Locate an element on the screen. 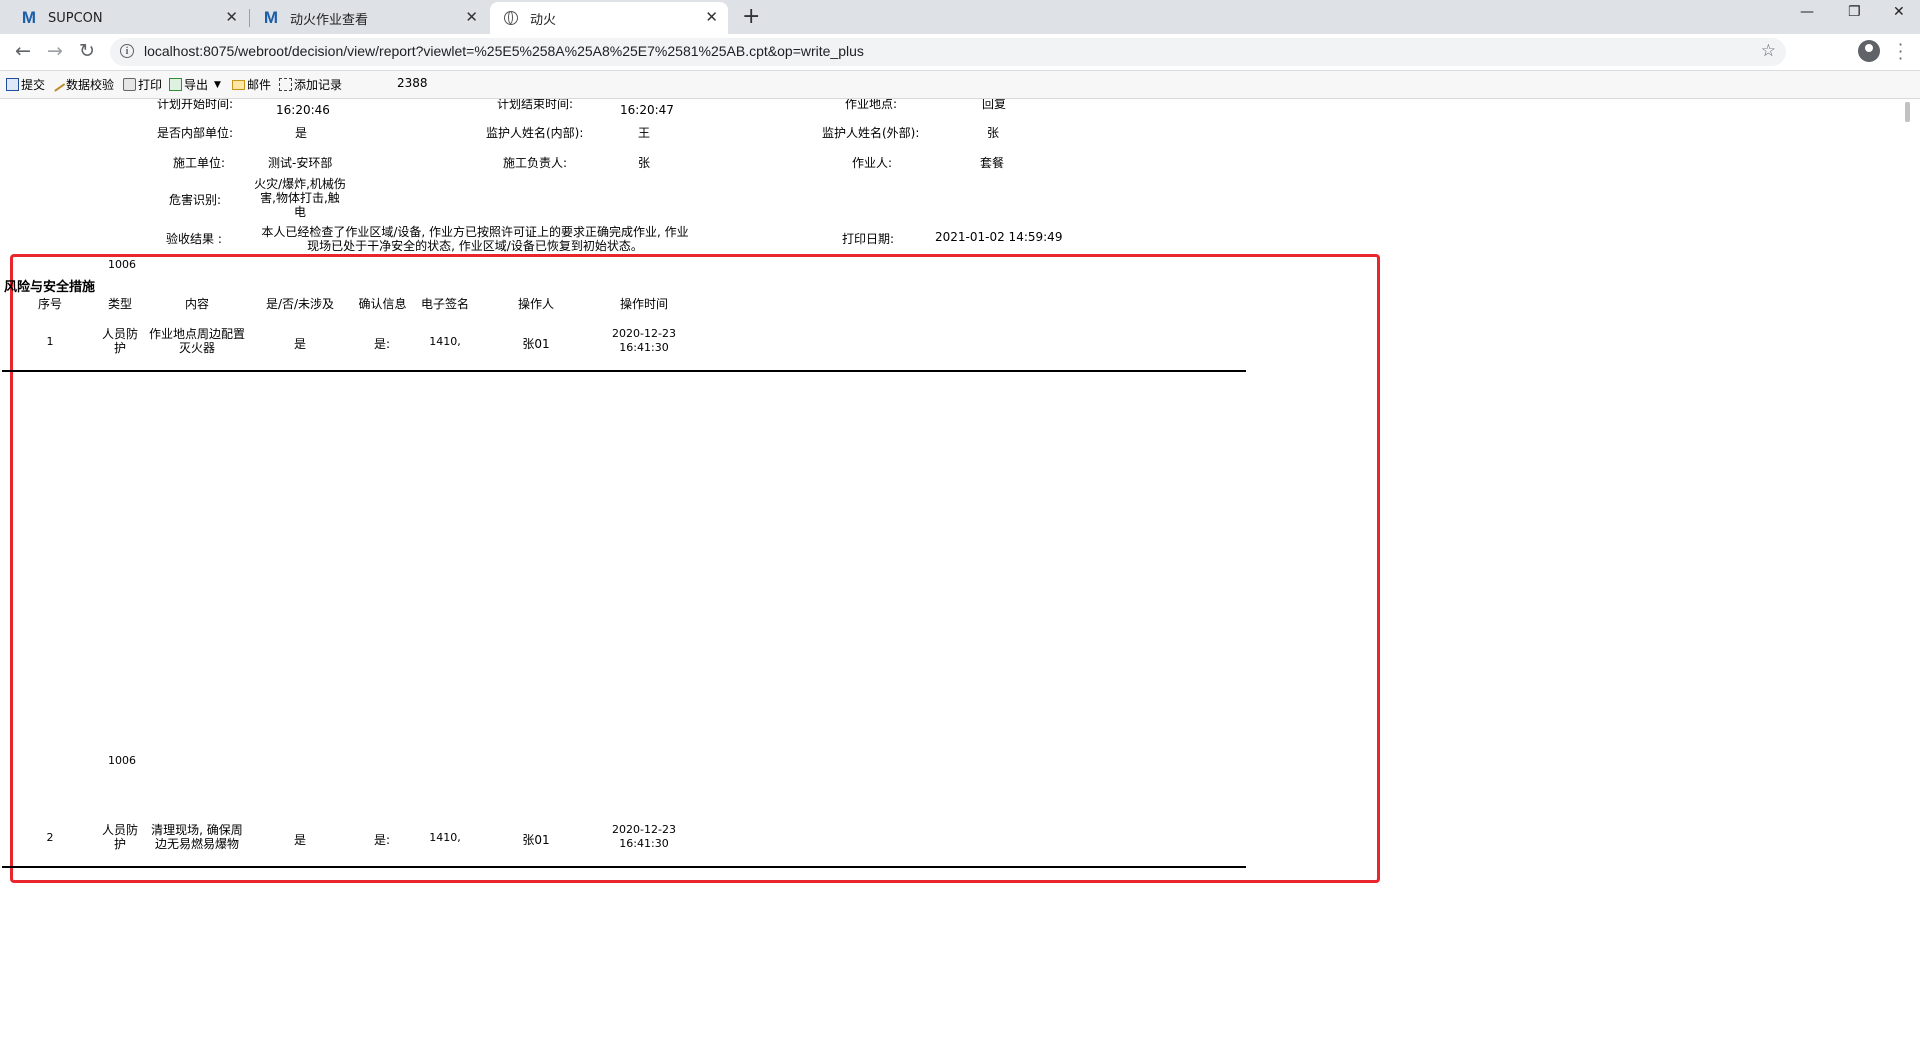  guardian-external-label: 监护人姓名(外部): is located at coordinates (871, 133).